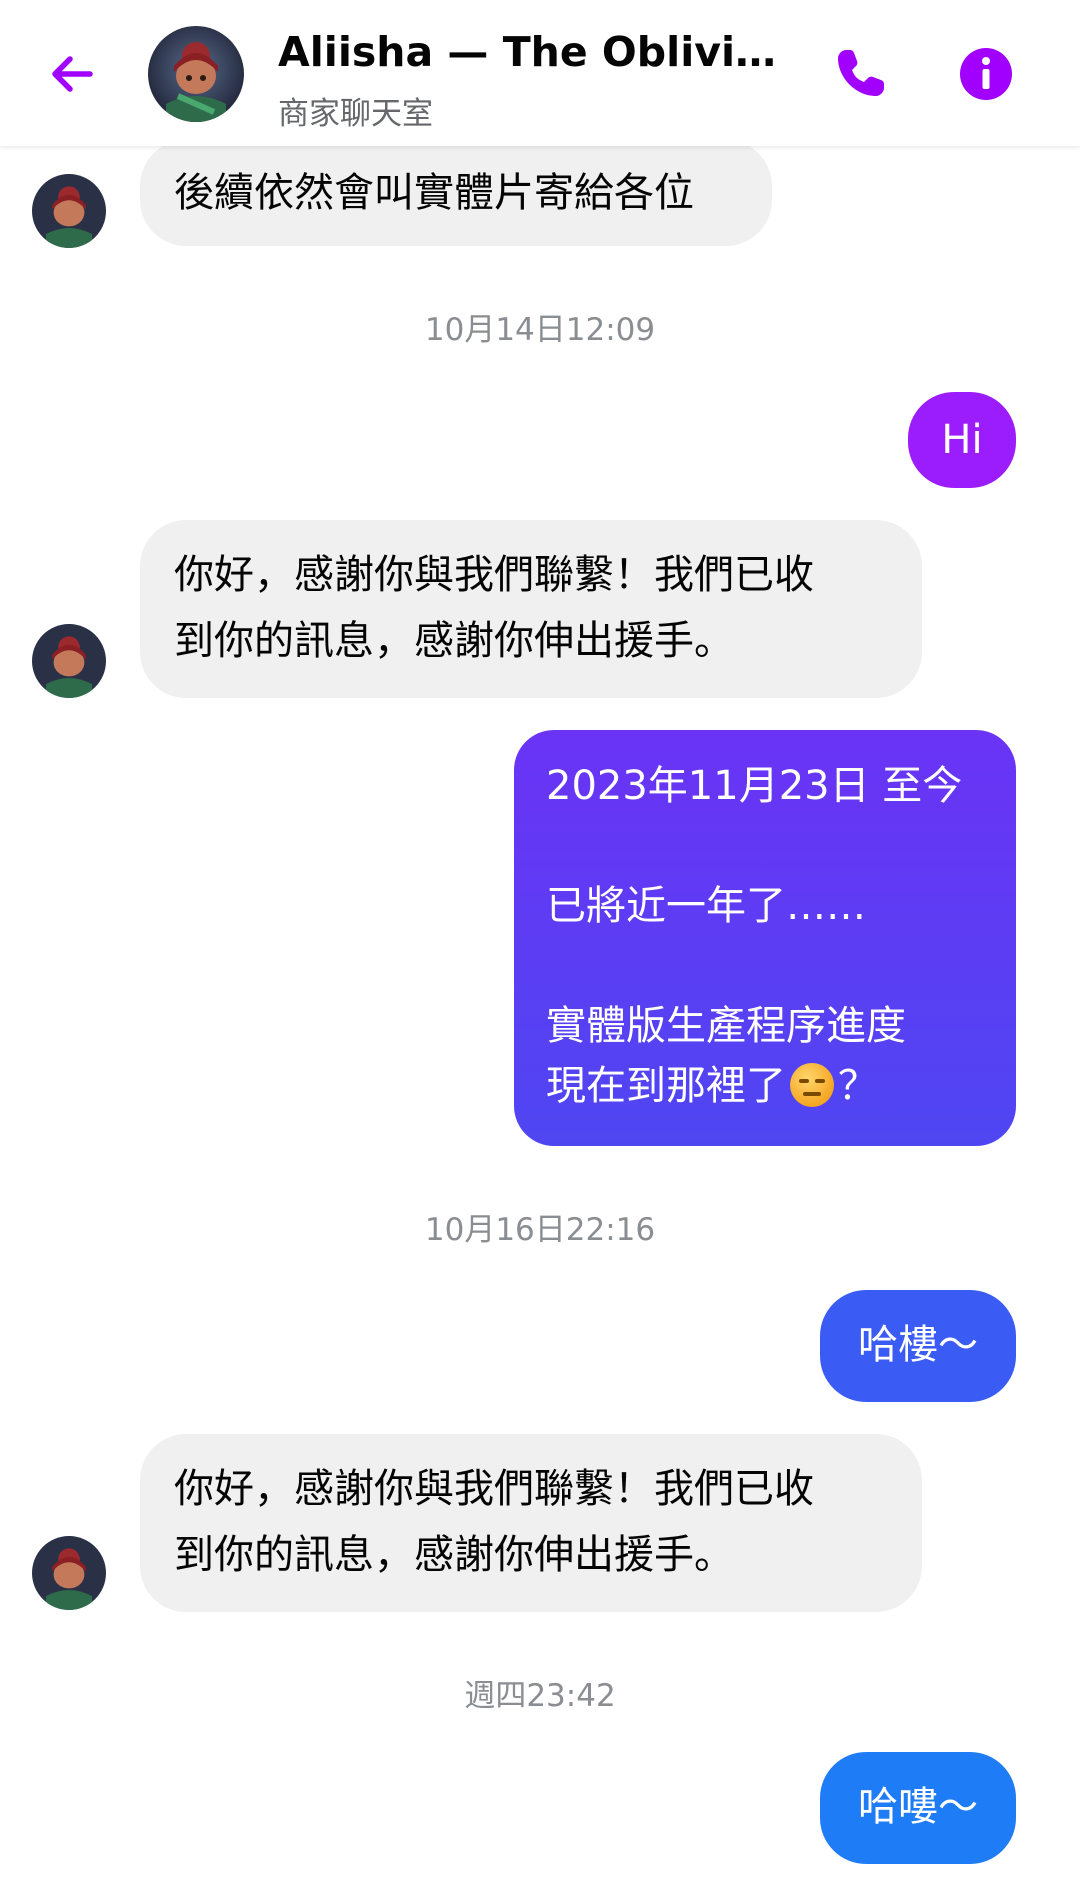 The width and height of the screenshot is (1080, 1890). I want to click on message-text: 哈嘍～, so click(918, 1807).